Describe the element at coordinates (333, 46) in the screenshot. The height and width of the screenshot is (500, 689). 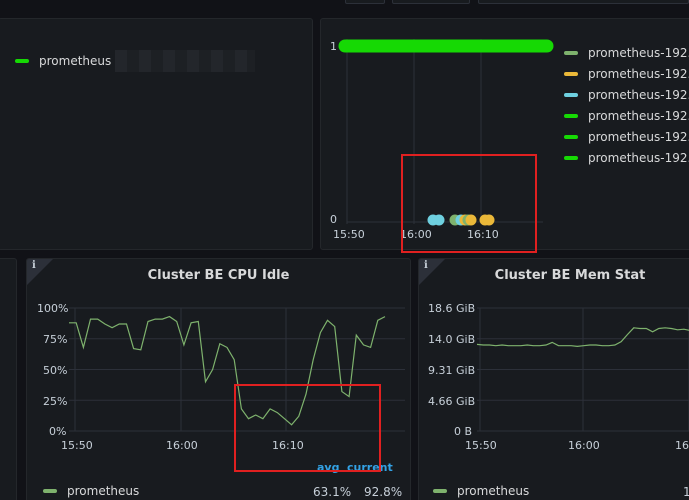
I see `y-tick: 1` at that location.